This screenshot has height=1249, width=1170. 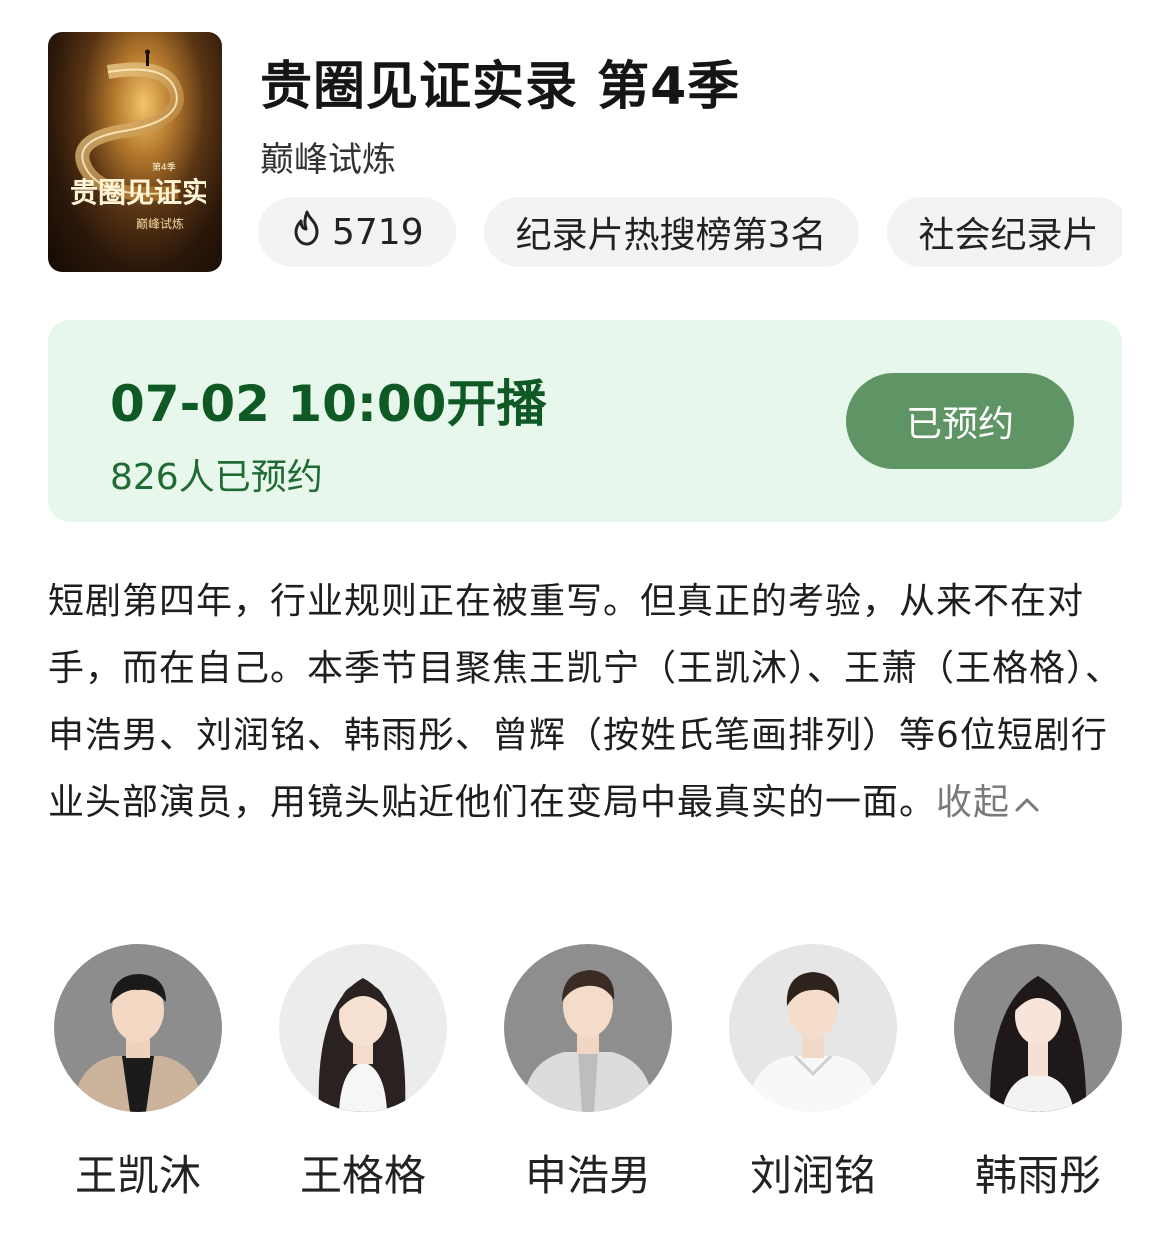 What do you see at coordinates (160, 223) in the screenshot?
I see `poster-sub-text: 巅峰试炼` at bounding box center [160, 223].